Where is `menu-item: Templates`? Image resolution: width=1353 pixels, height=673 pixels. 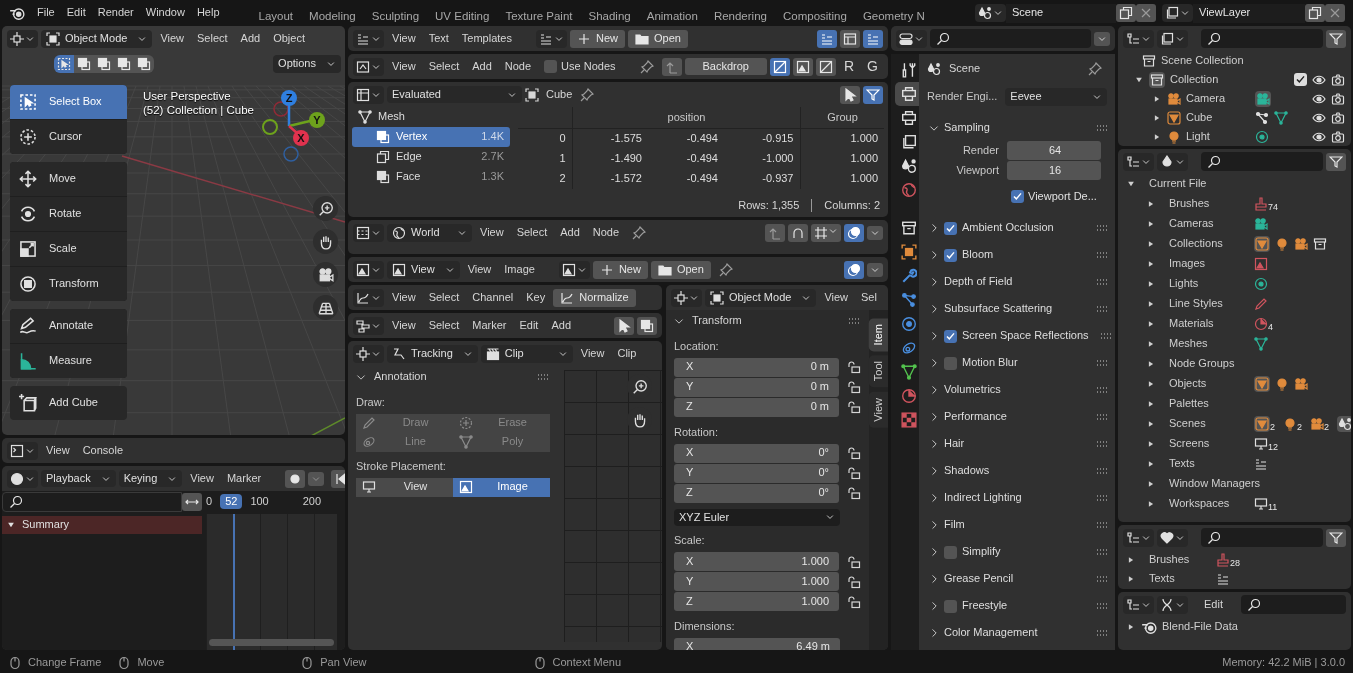 menu-item: Templates is located at coordinates (486, 38).